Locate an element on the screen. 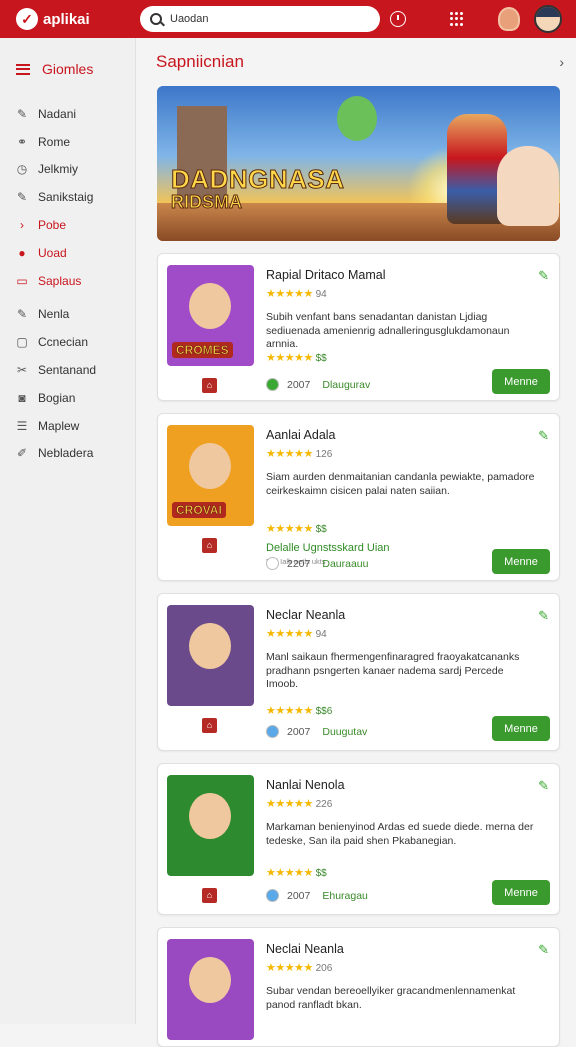 The image size is (576, 1047). sidebar-item: ✐ Nebladera is located at coordinates (67, 454).